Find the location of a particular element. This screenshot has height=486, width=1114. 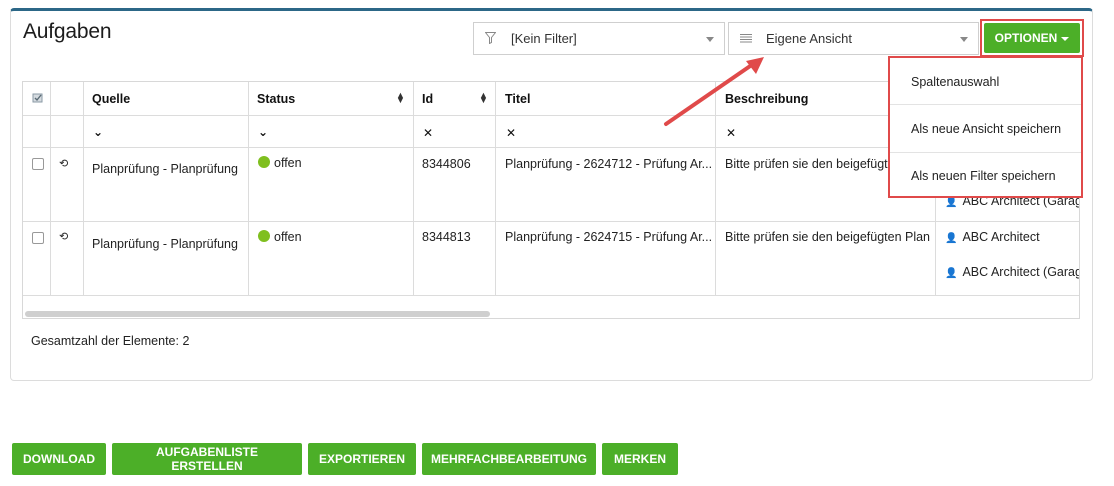

options-label: OPTIONEN is located at coordinates (1026, 38).